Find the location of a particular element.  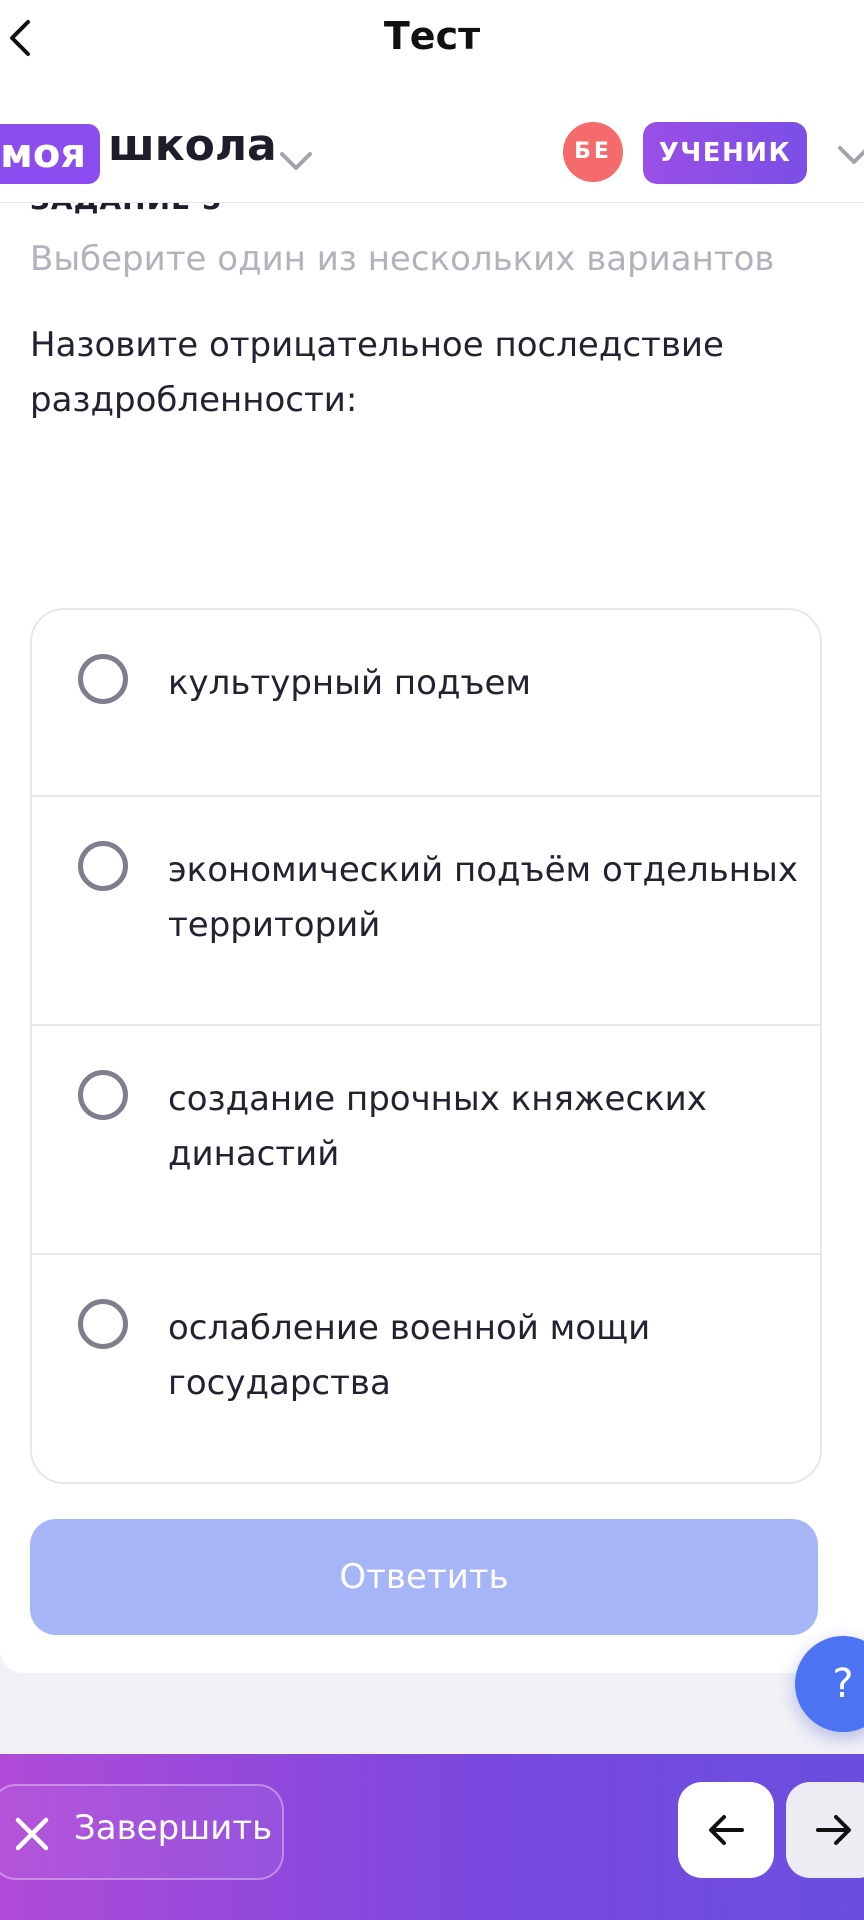

role-badge: УЧЕНИК is located at coordinates (725, 153).